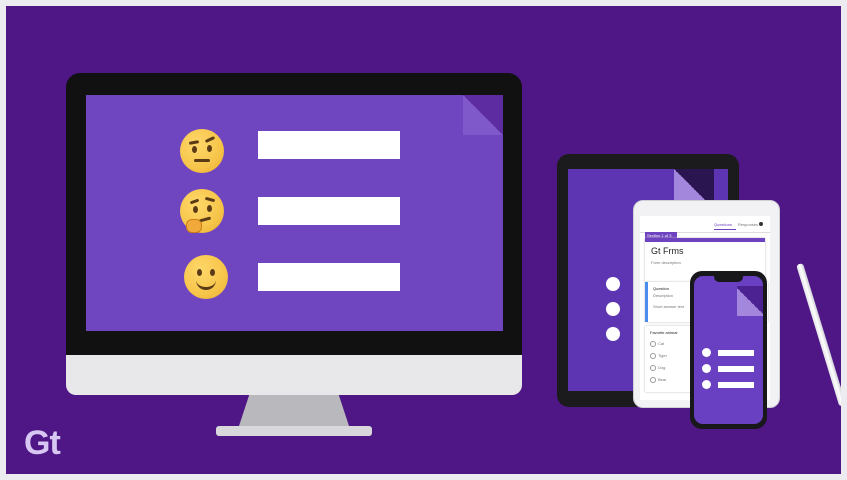  I want to click on guiding-tech-logo: Gt, so click(42, 443).